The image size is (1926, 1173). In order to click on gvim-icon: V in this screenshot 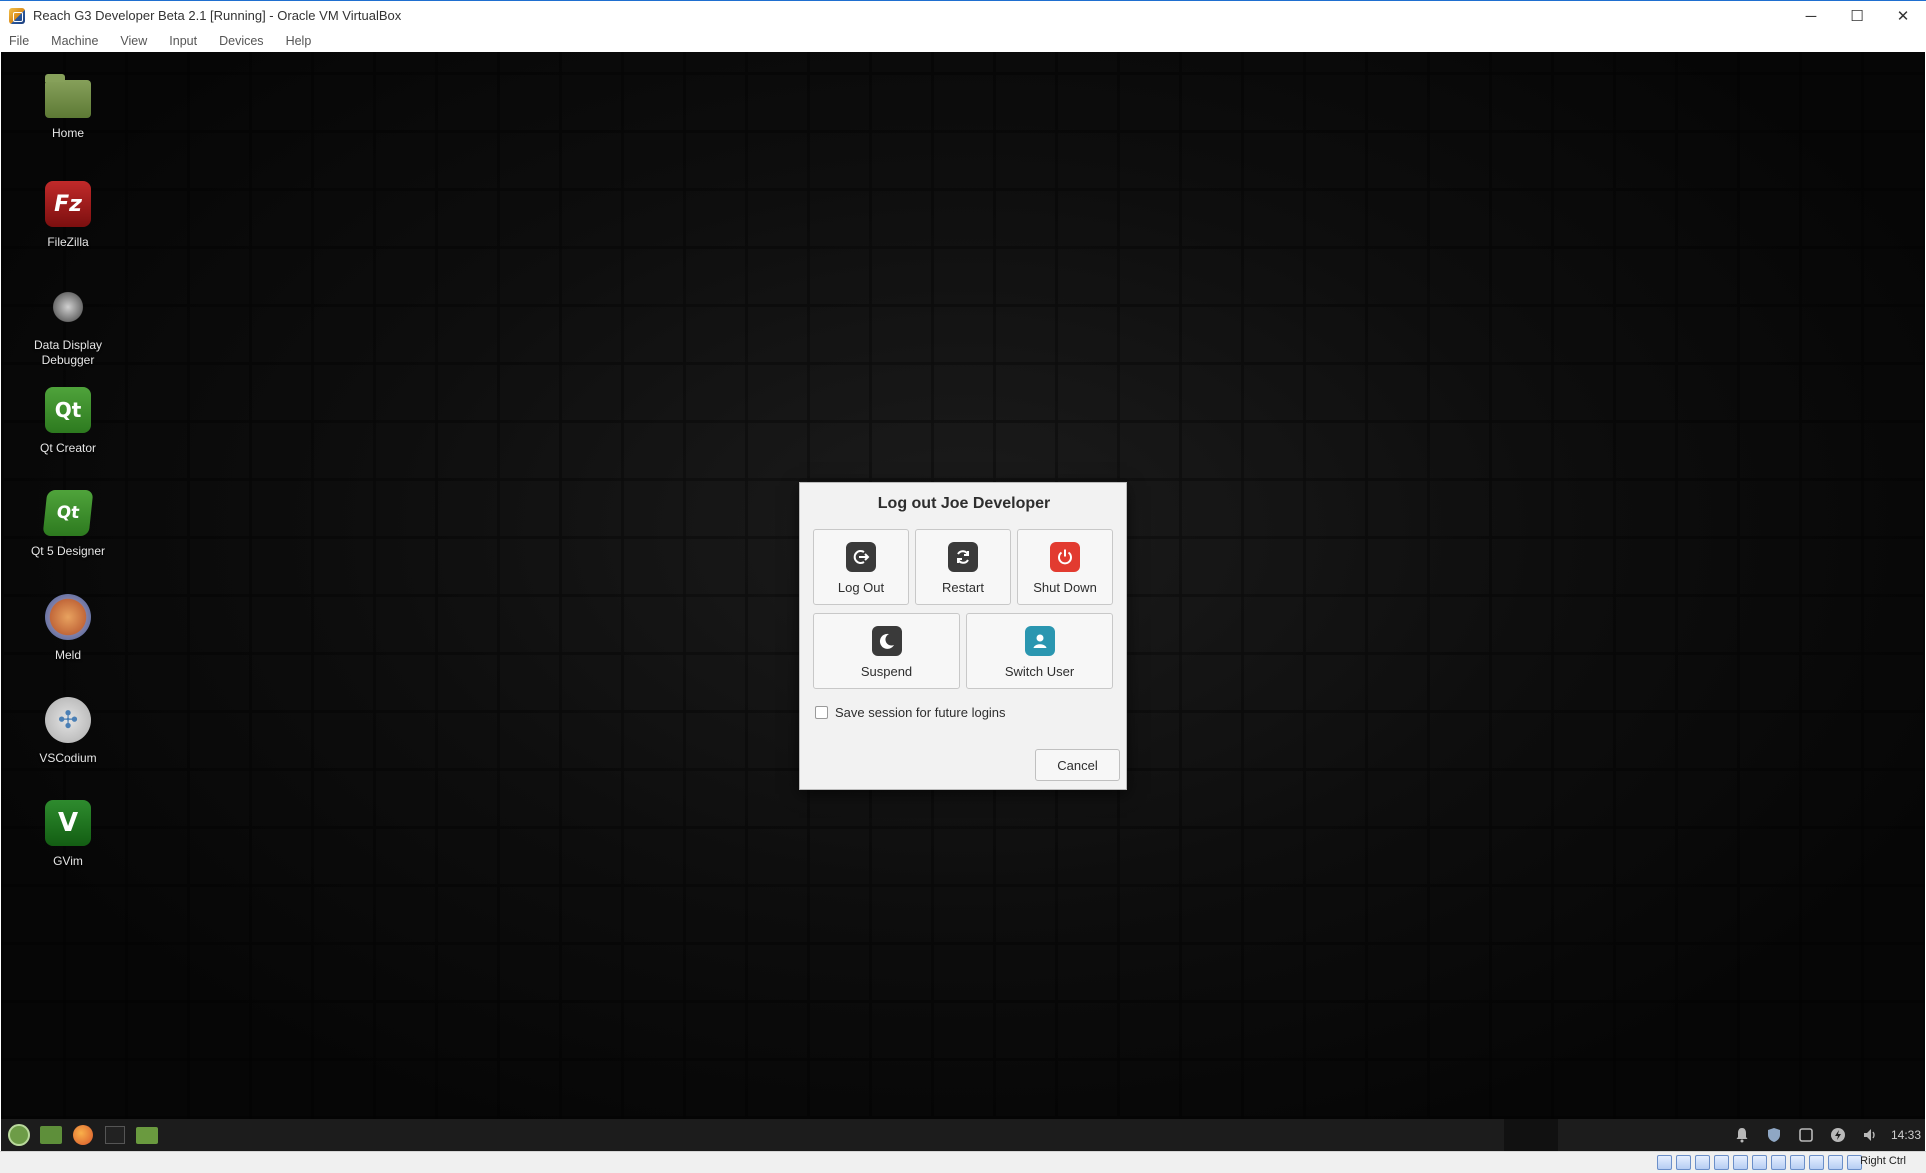, I will do `click(68, 823)`.